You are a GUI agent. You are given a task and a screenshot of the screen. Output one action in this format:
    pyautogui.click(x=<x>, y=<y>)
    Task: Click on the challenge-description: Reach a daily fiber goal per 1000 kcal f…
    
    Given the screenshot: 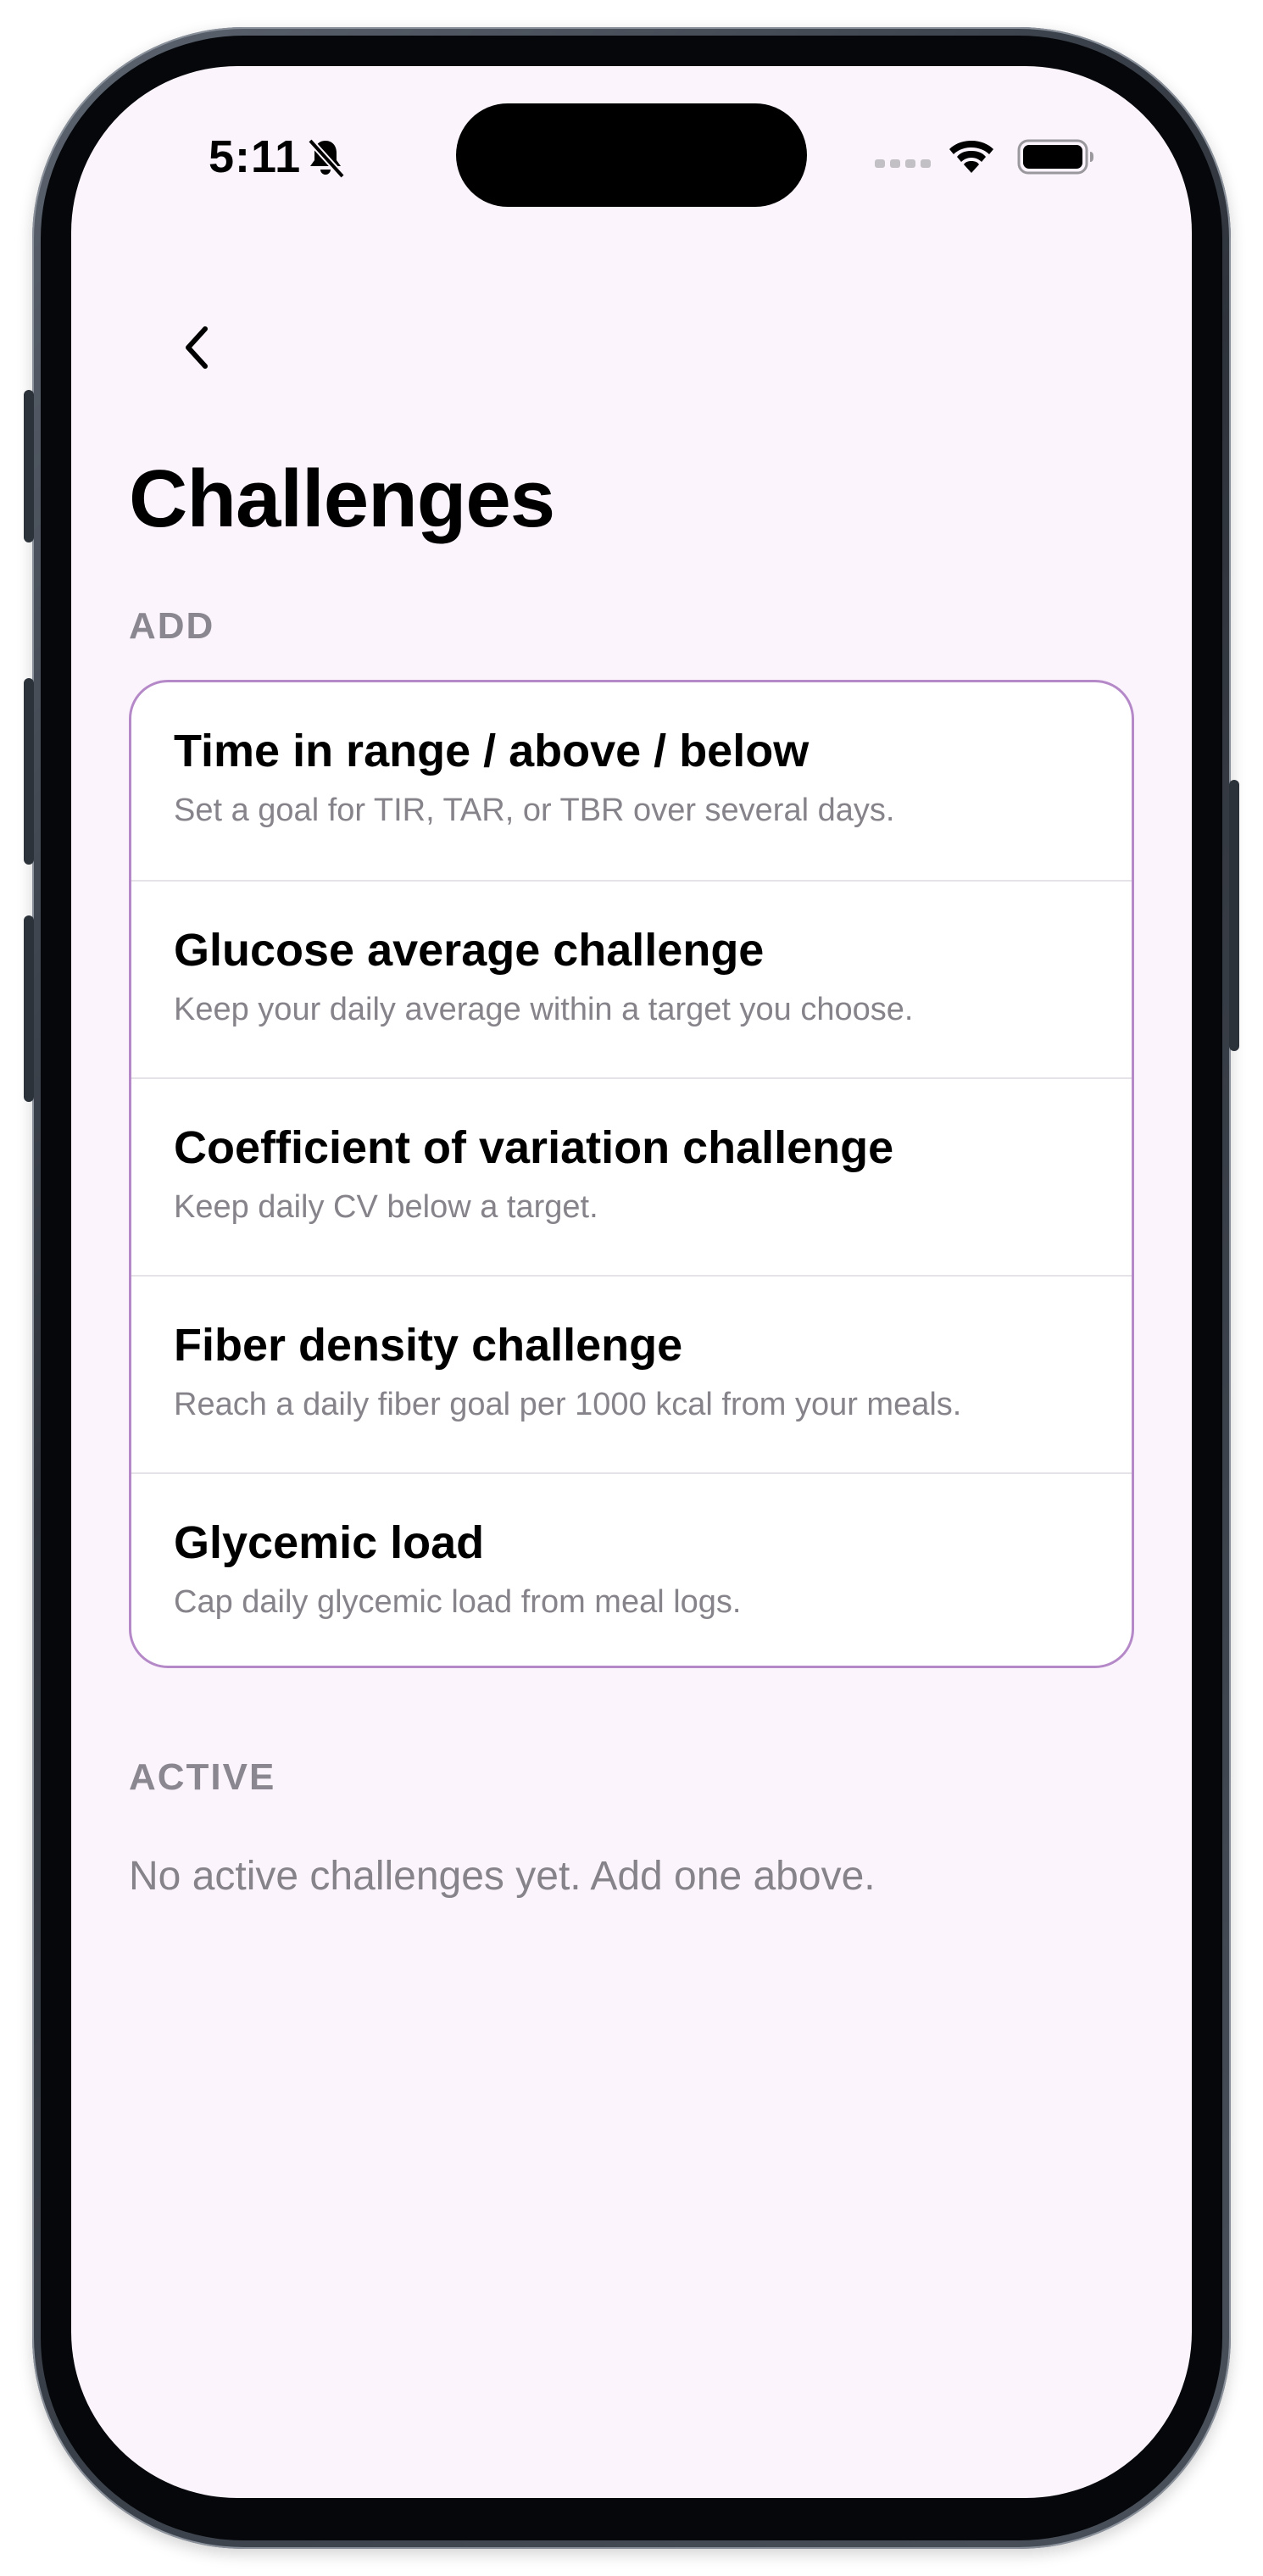 What is the action you would take?
    pyautogui.click(x=568, y=1404)
    